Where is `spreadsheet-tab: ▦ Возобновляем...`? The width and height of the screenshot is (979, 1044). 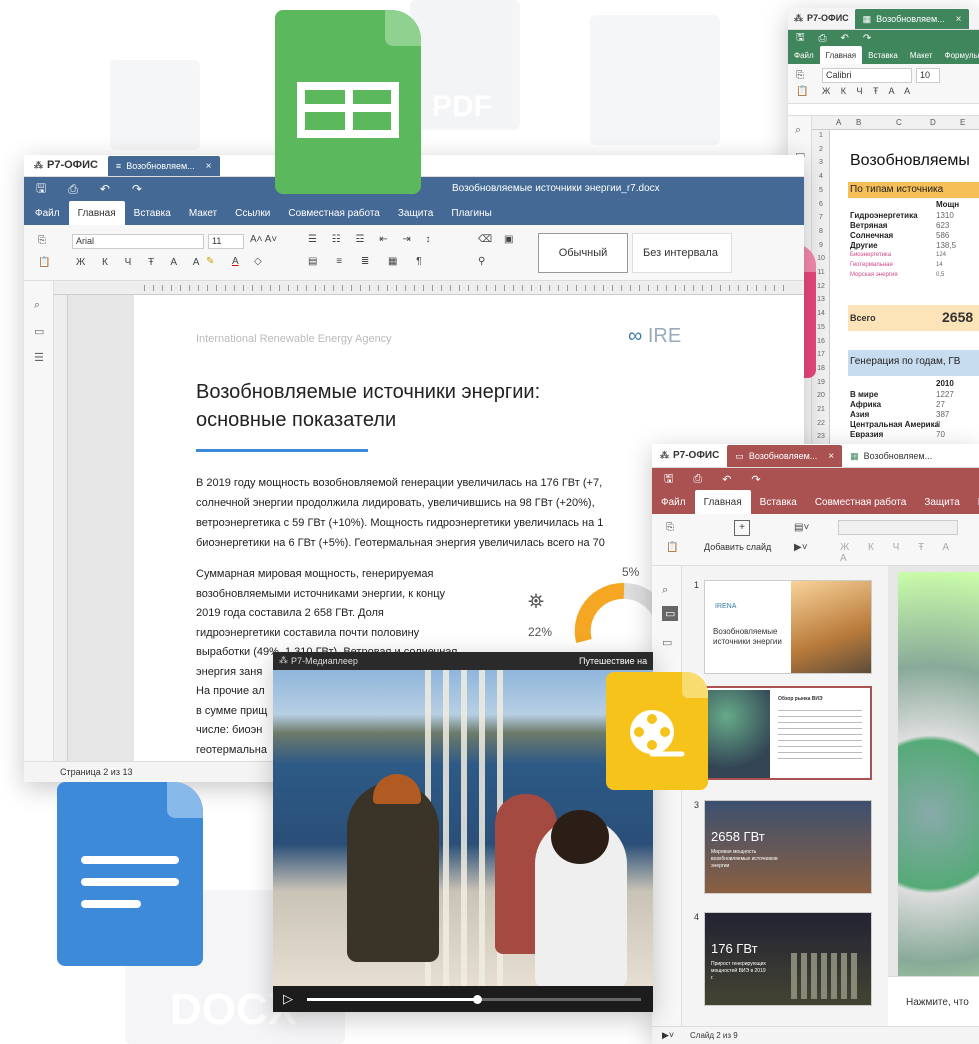 spreadsheet-tab: ▦ Возобновляем... is located at coordinates (891, 456).